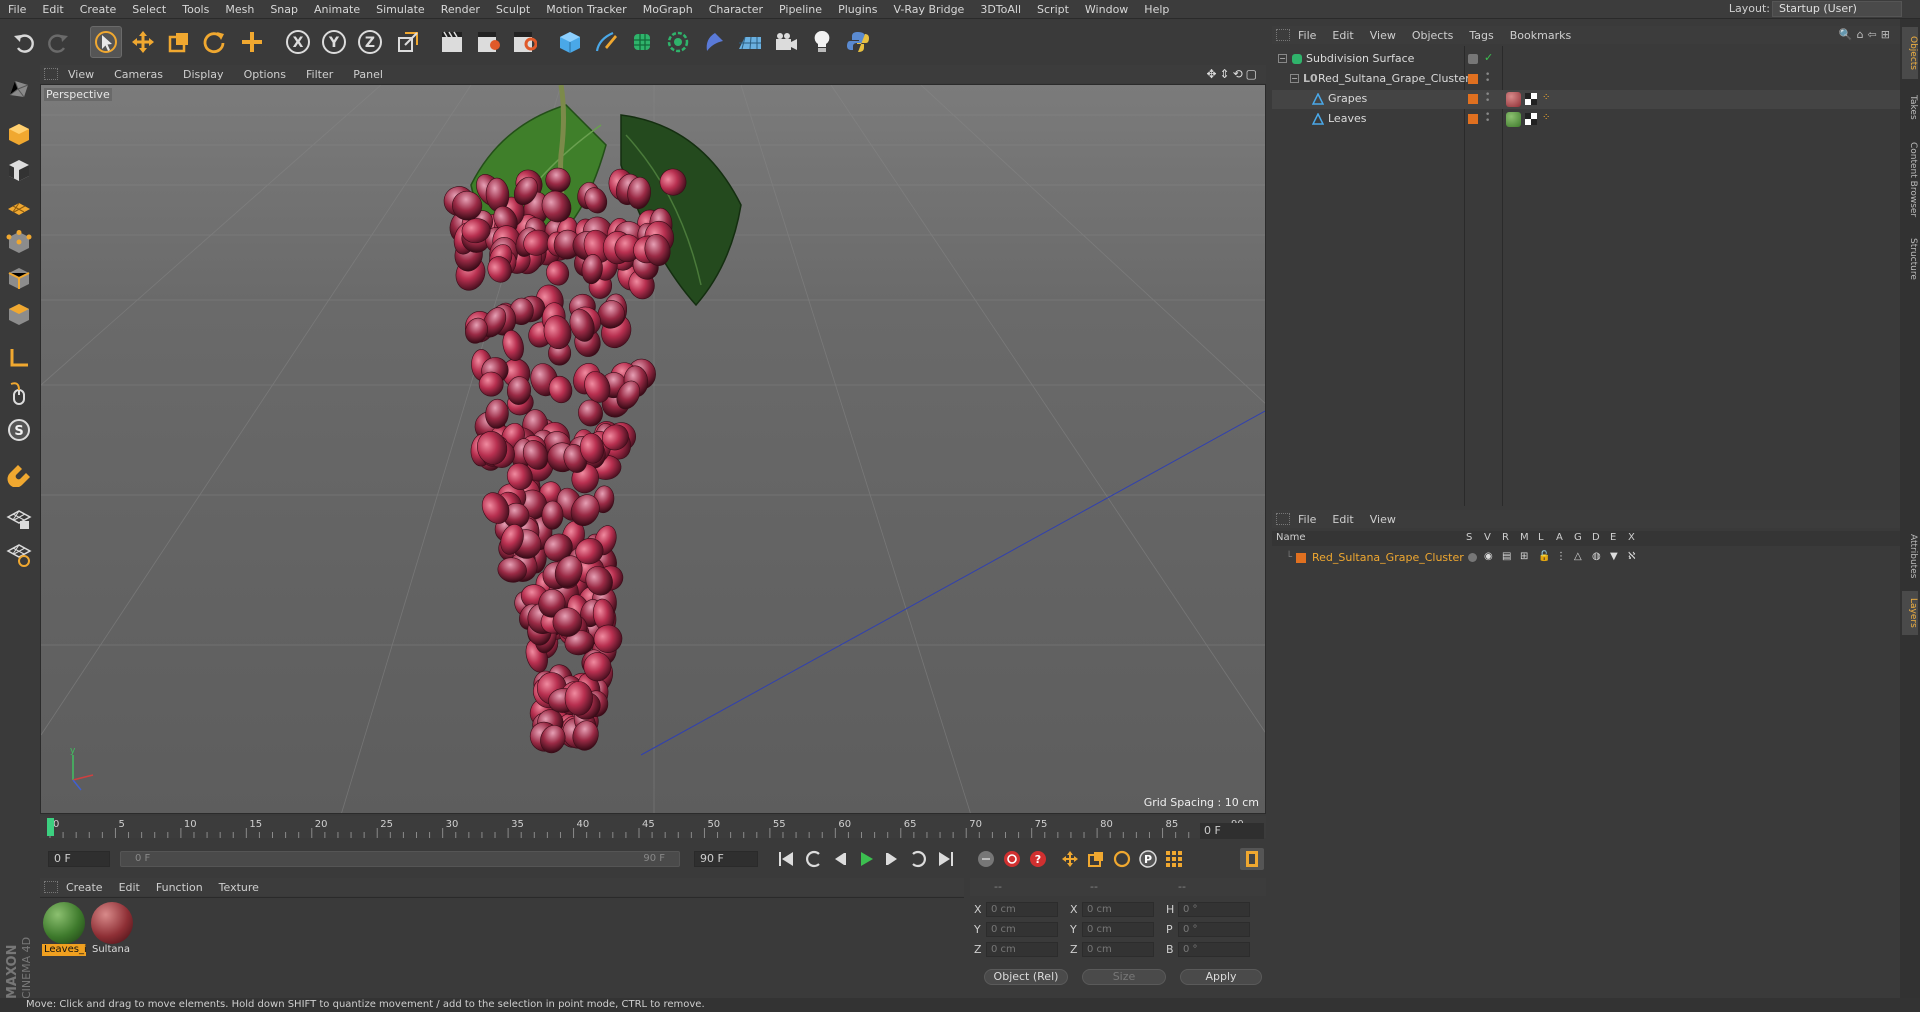 The image size is (1920, 1012). What do you see at coordinates (1524, 556) in the screenshot?
I see `layer-manager-toggle: ⊞` at bounding box center [1524, 556].